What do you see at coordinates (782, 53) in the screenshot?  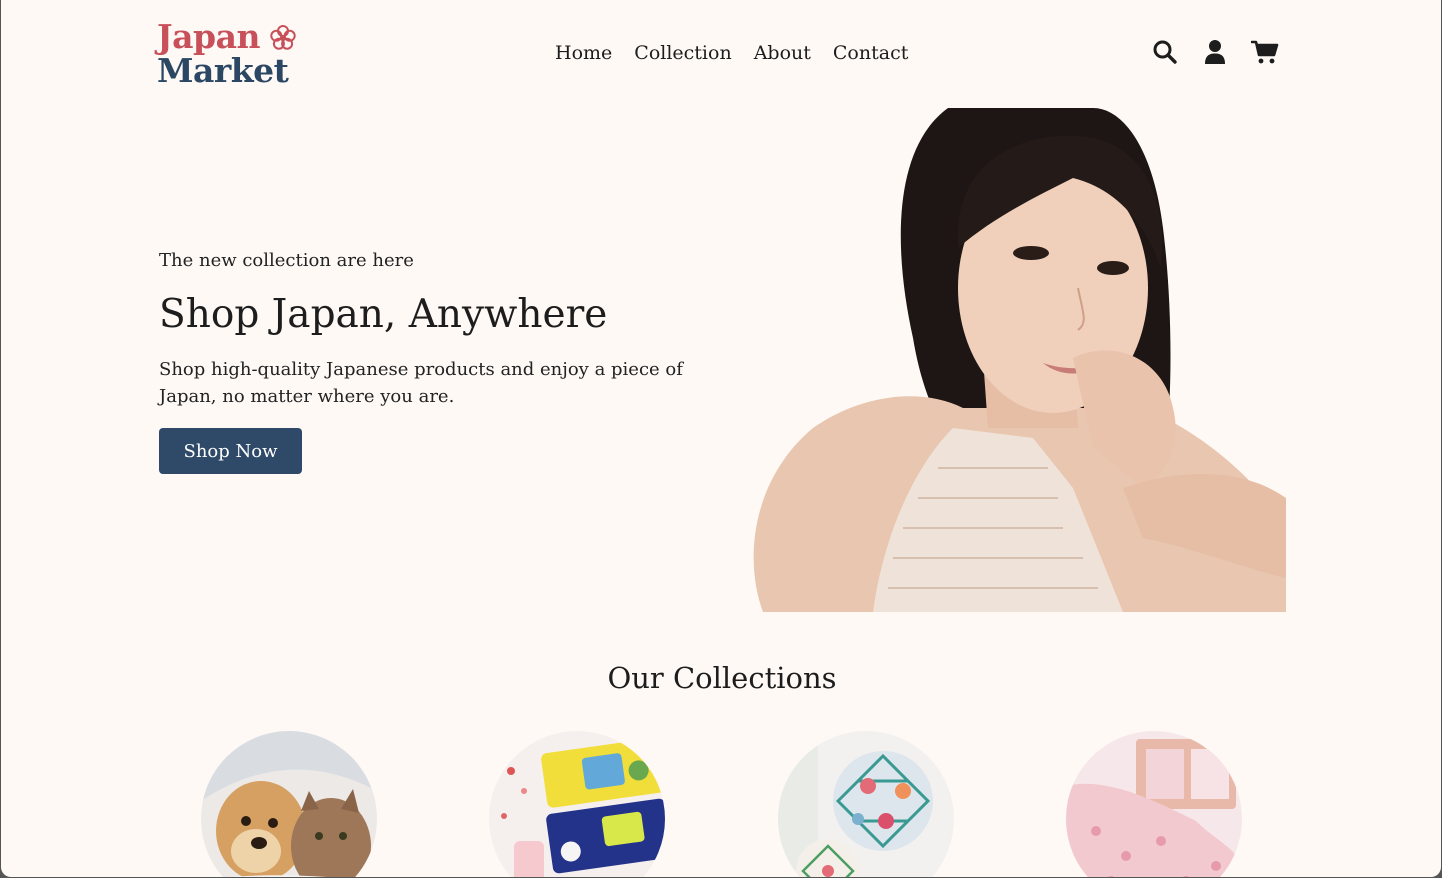 I see `nav-about: About` at bounding box center [782, 53].